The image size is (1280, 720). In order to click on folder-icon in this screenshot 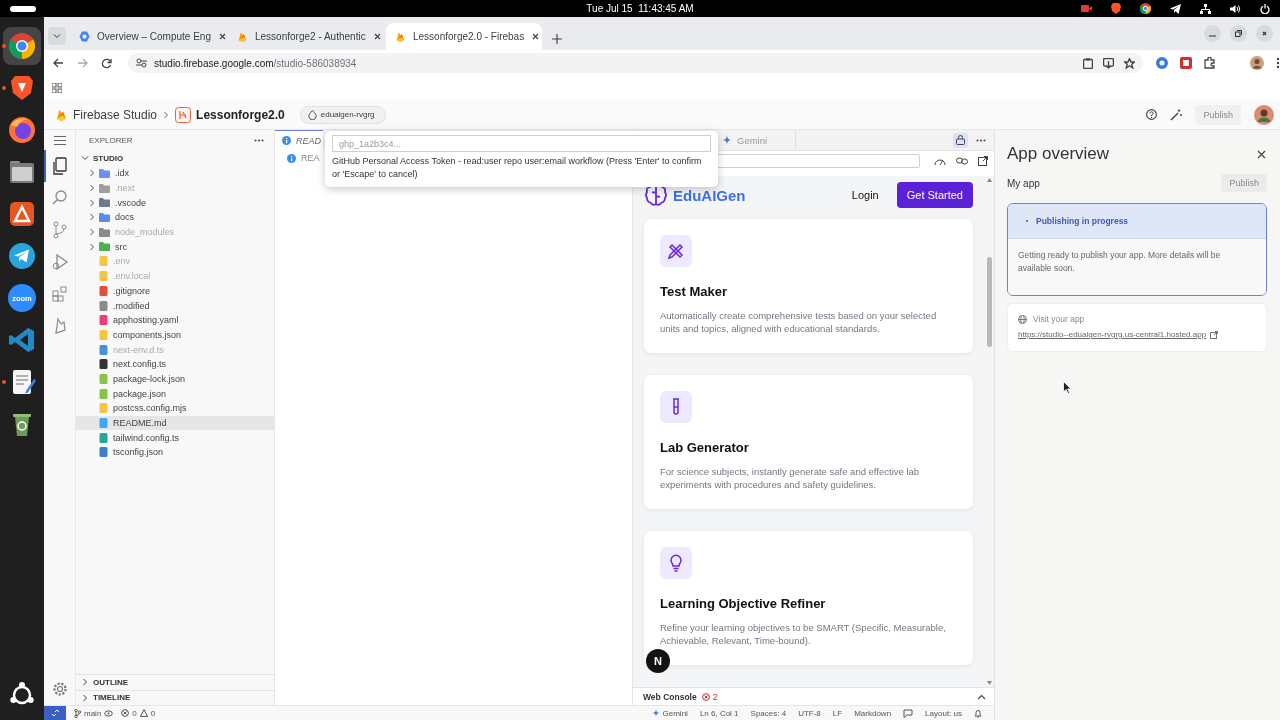, I will do `click(104, 247)`.